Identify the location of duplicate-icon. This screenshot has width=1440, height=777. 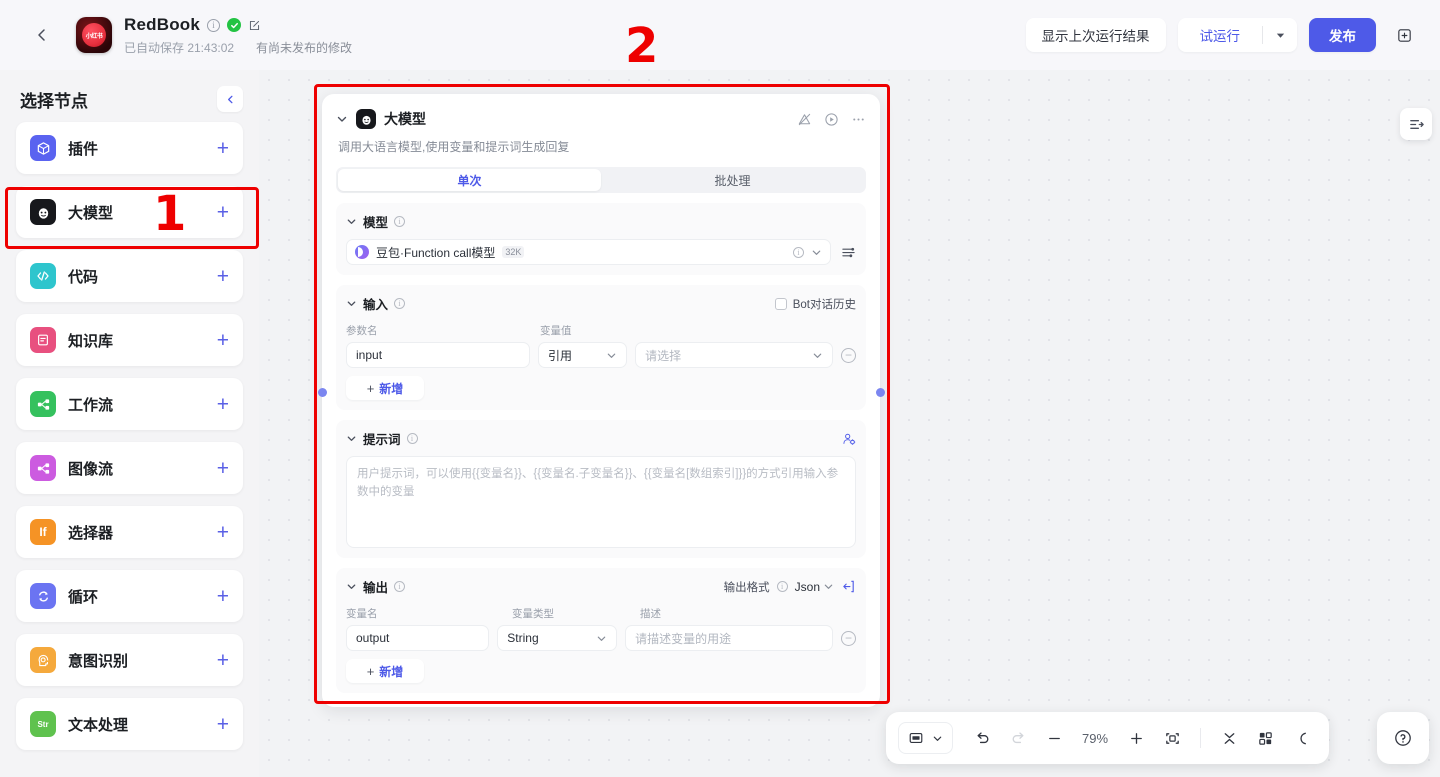
(1404, 35).